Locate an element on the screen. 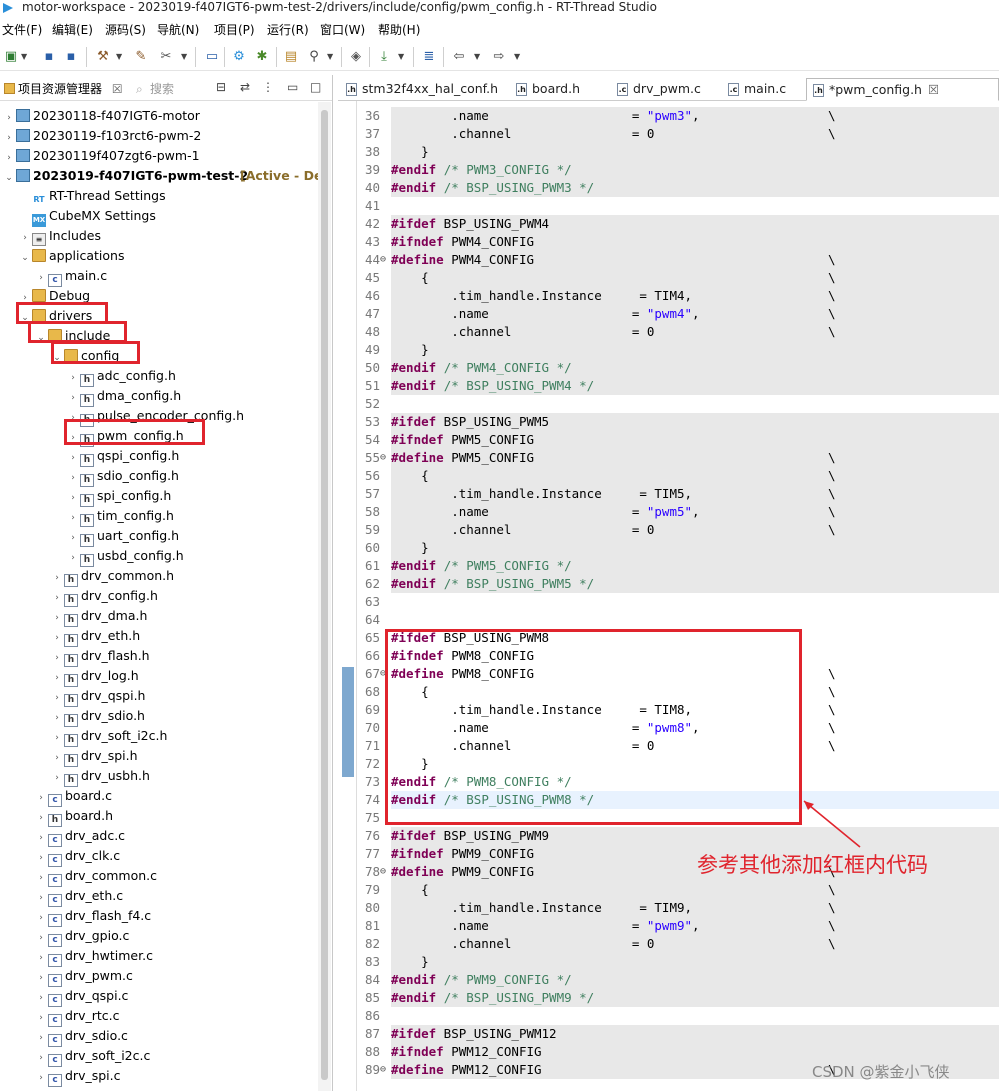  tree-item: › h drv_log.h is located at coordinates (94, 677).